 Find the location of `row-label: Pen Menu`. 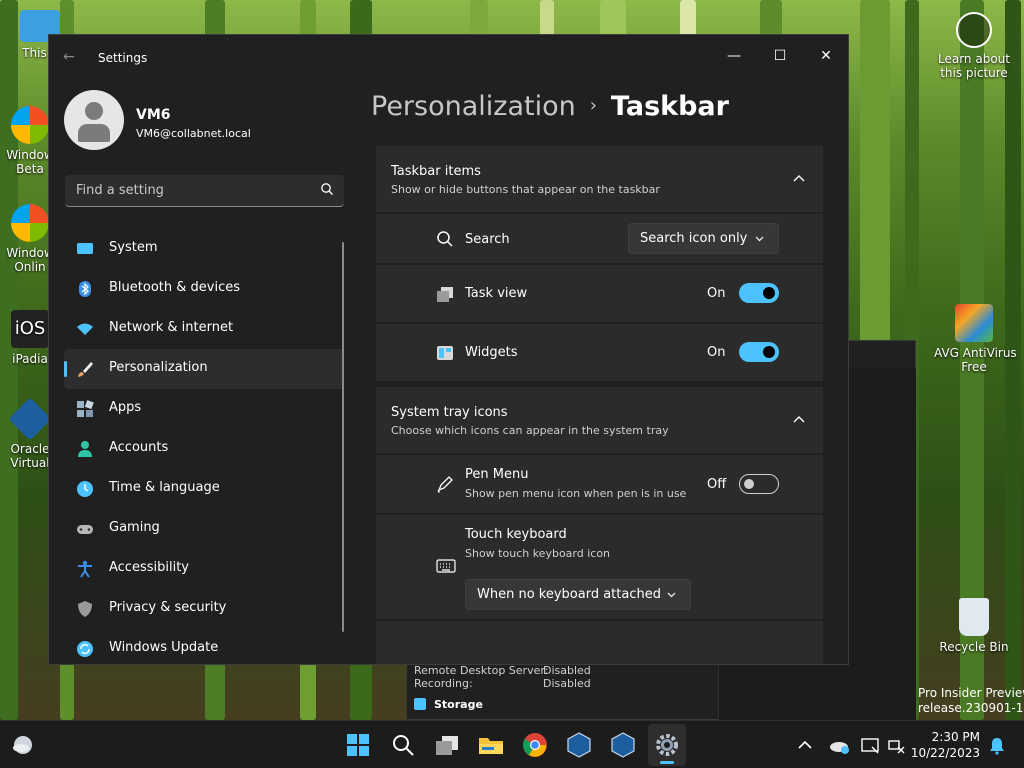

row-label: Pen Menu is located at coordinates (497, 474).